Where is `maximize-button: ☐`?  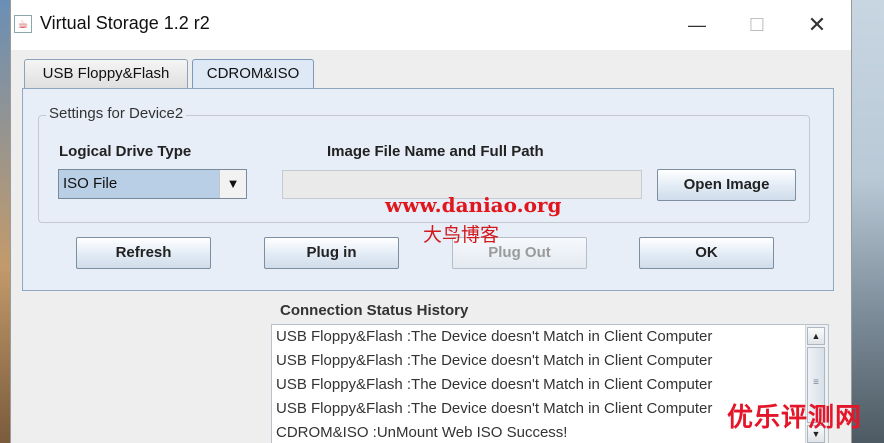
maximize-button: ☐ is located at coordinates (757, 25).